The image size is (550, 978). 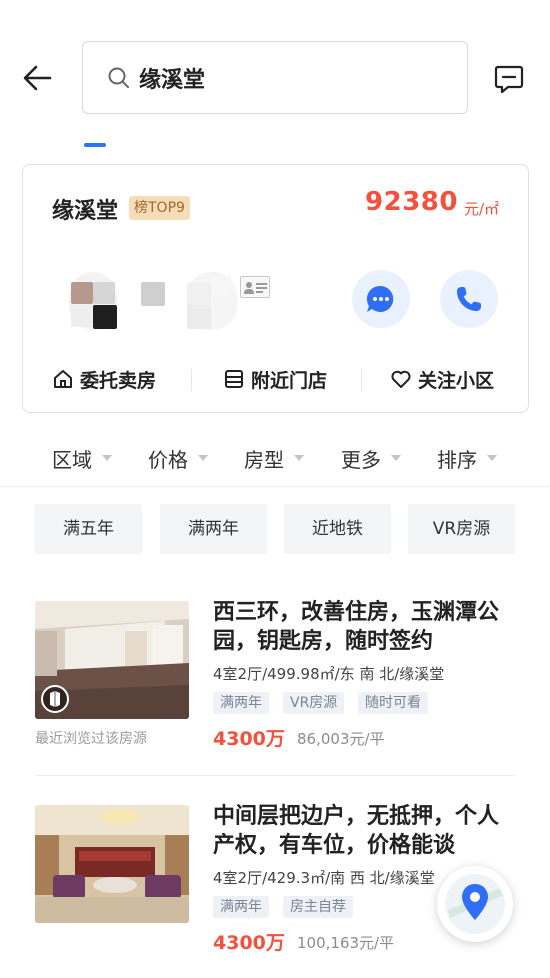 I want to click on chip-two-years: 满两年, so click(x=213, y=529).